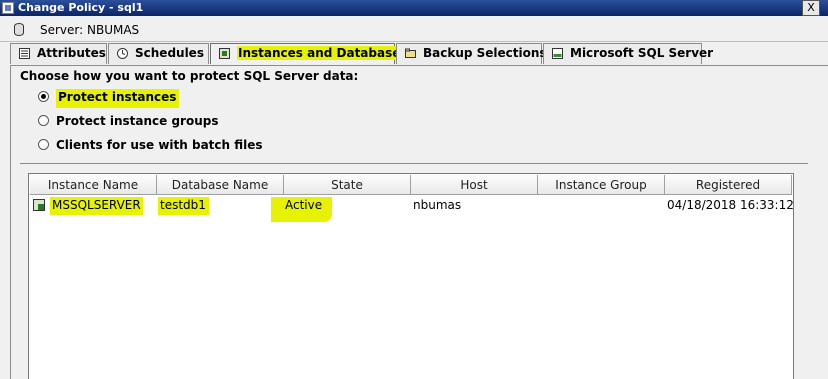 The width and height of the screenshot is (828, 379). What do you see at coordinates (122, 53) in the screenshot?
I see `clock-icon` at bounding box center [122, 53].